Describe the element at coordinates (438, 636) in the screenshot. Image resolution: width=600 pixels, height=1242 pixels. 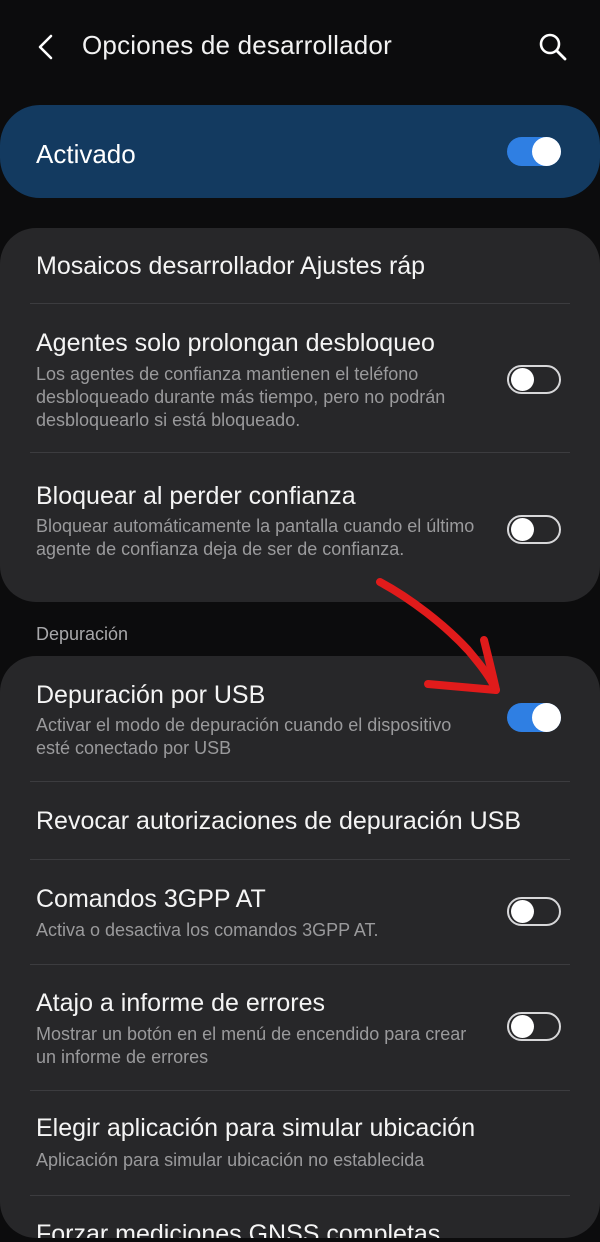
I see `red-arrow-annotation-icon` at that location.